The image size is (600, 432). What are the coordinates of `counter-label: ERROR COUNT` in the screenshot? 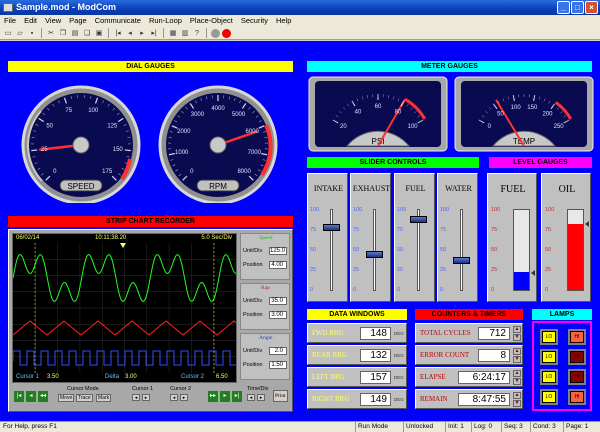 It's located at (445, 355).